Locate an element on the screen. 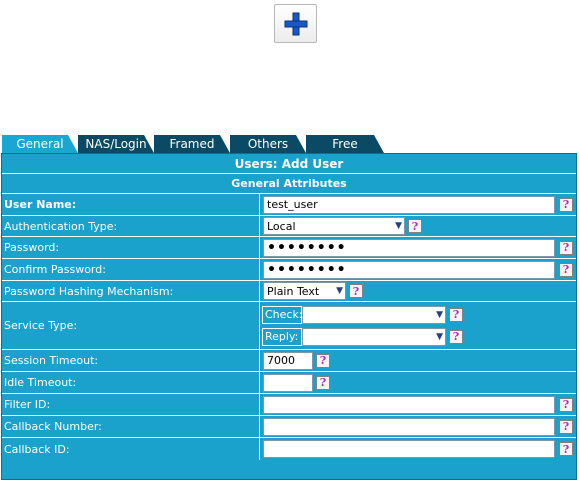 This screenshot has height=482, width=579. form-row-confirm-password: Confirm Password: •••••••• ? is located at coordinates (289, 270).